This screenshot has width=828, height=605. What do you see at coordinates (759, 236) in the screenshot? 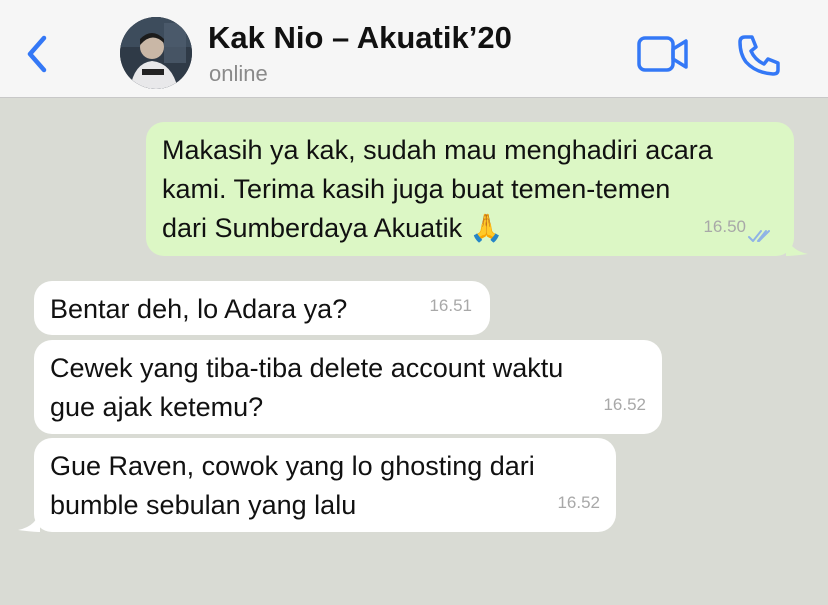
I see `double-check-icon` at bounding box center [759, 236].